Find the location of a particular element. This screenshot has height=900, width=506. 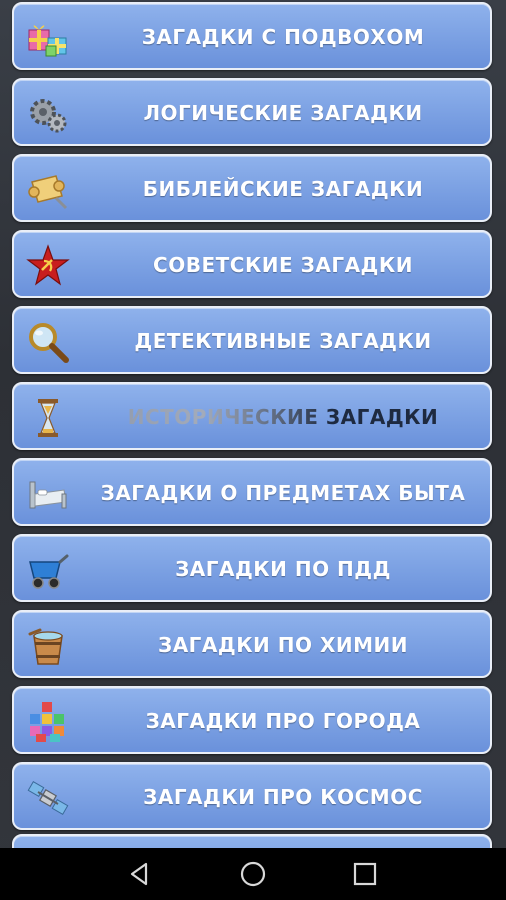

home-button is located at coordinates (253, 874).